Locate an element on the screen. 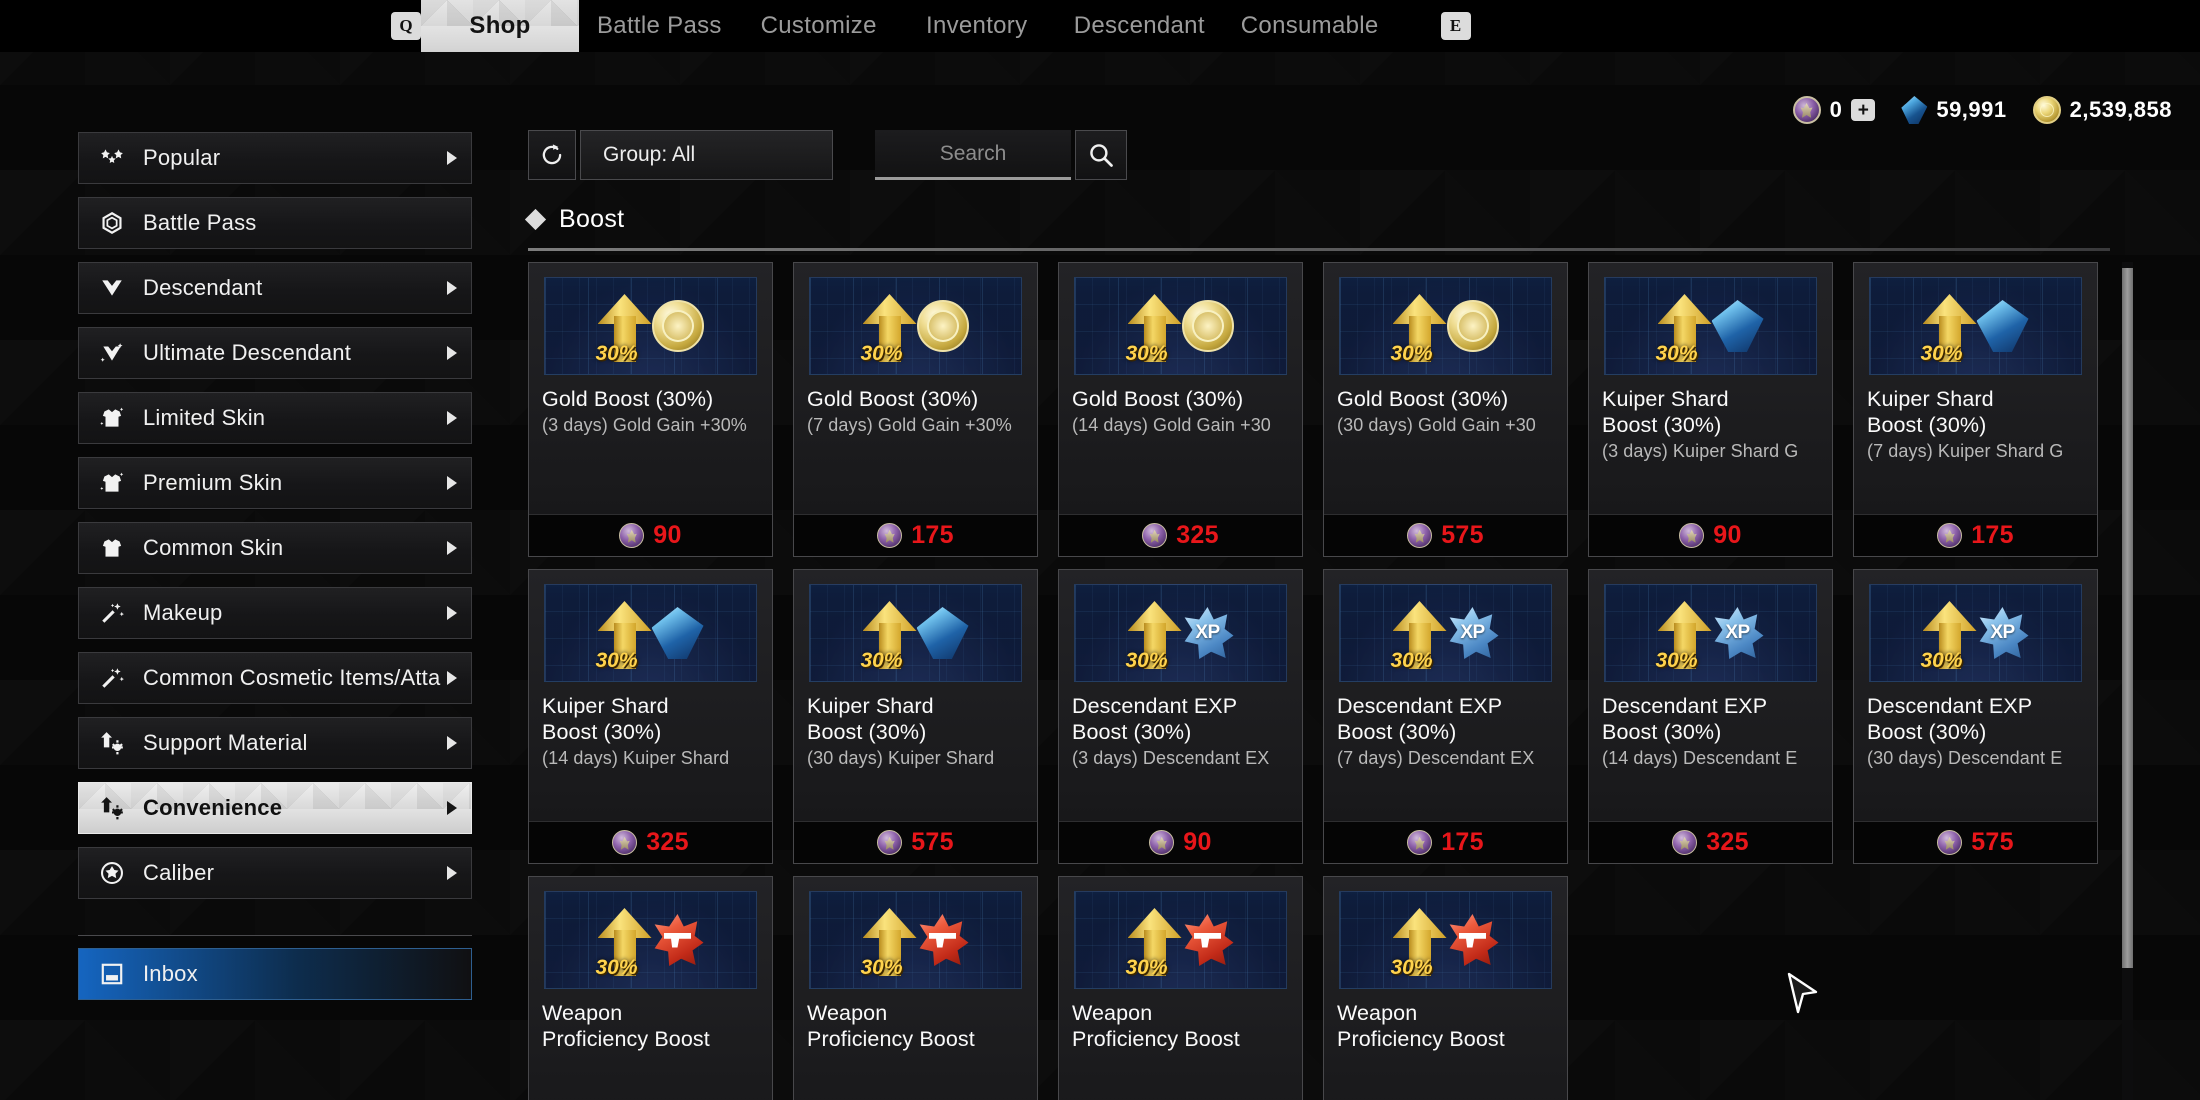  sidebar-item-label: Makeup is located at coordinates (183, 612).